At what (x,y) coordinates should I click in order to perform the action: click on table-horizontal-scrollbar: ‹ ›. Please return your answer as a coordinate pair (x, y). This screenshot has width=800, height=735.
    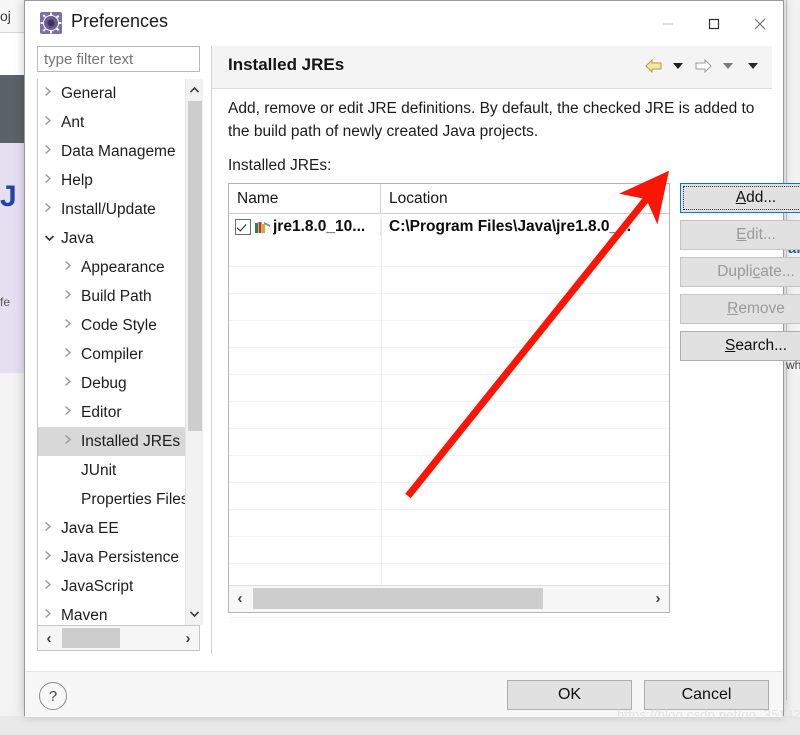
    Looking at the image, I should click on (449, 598).